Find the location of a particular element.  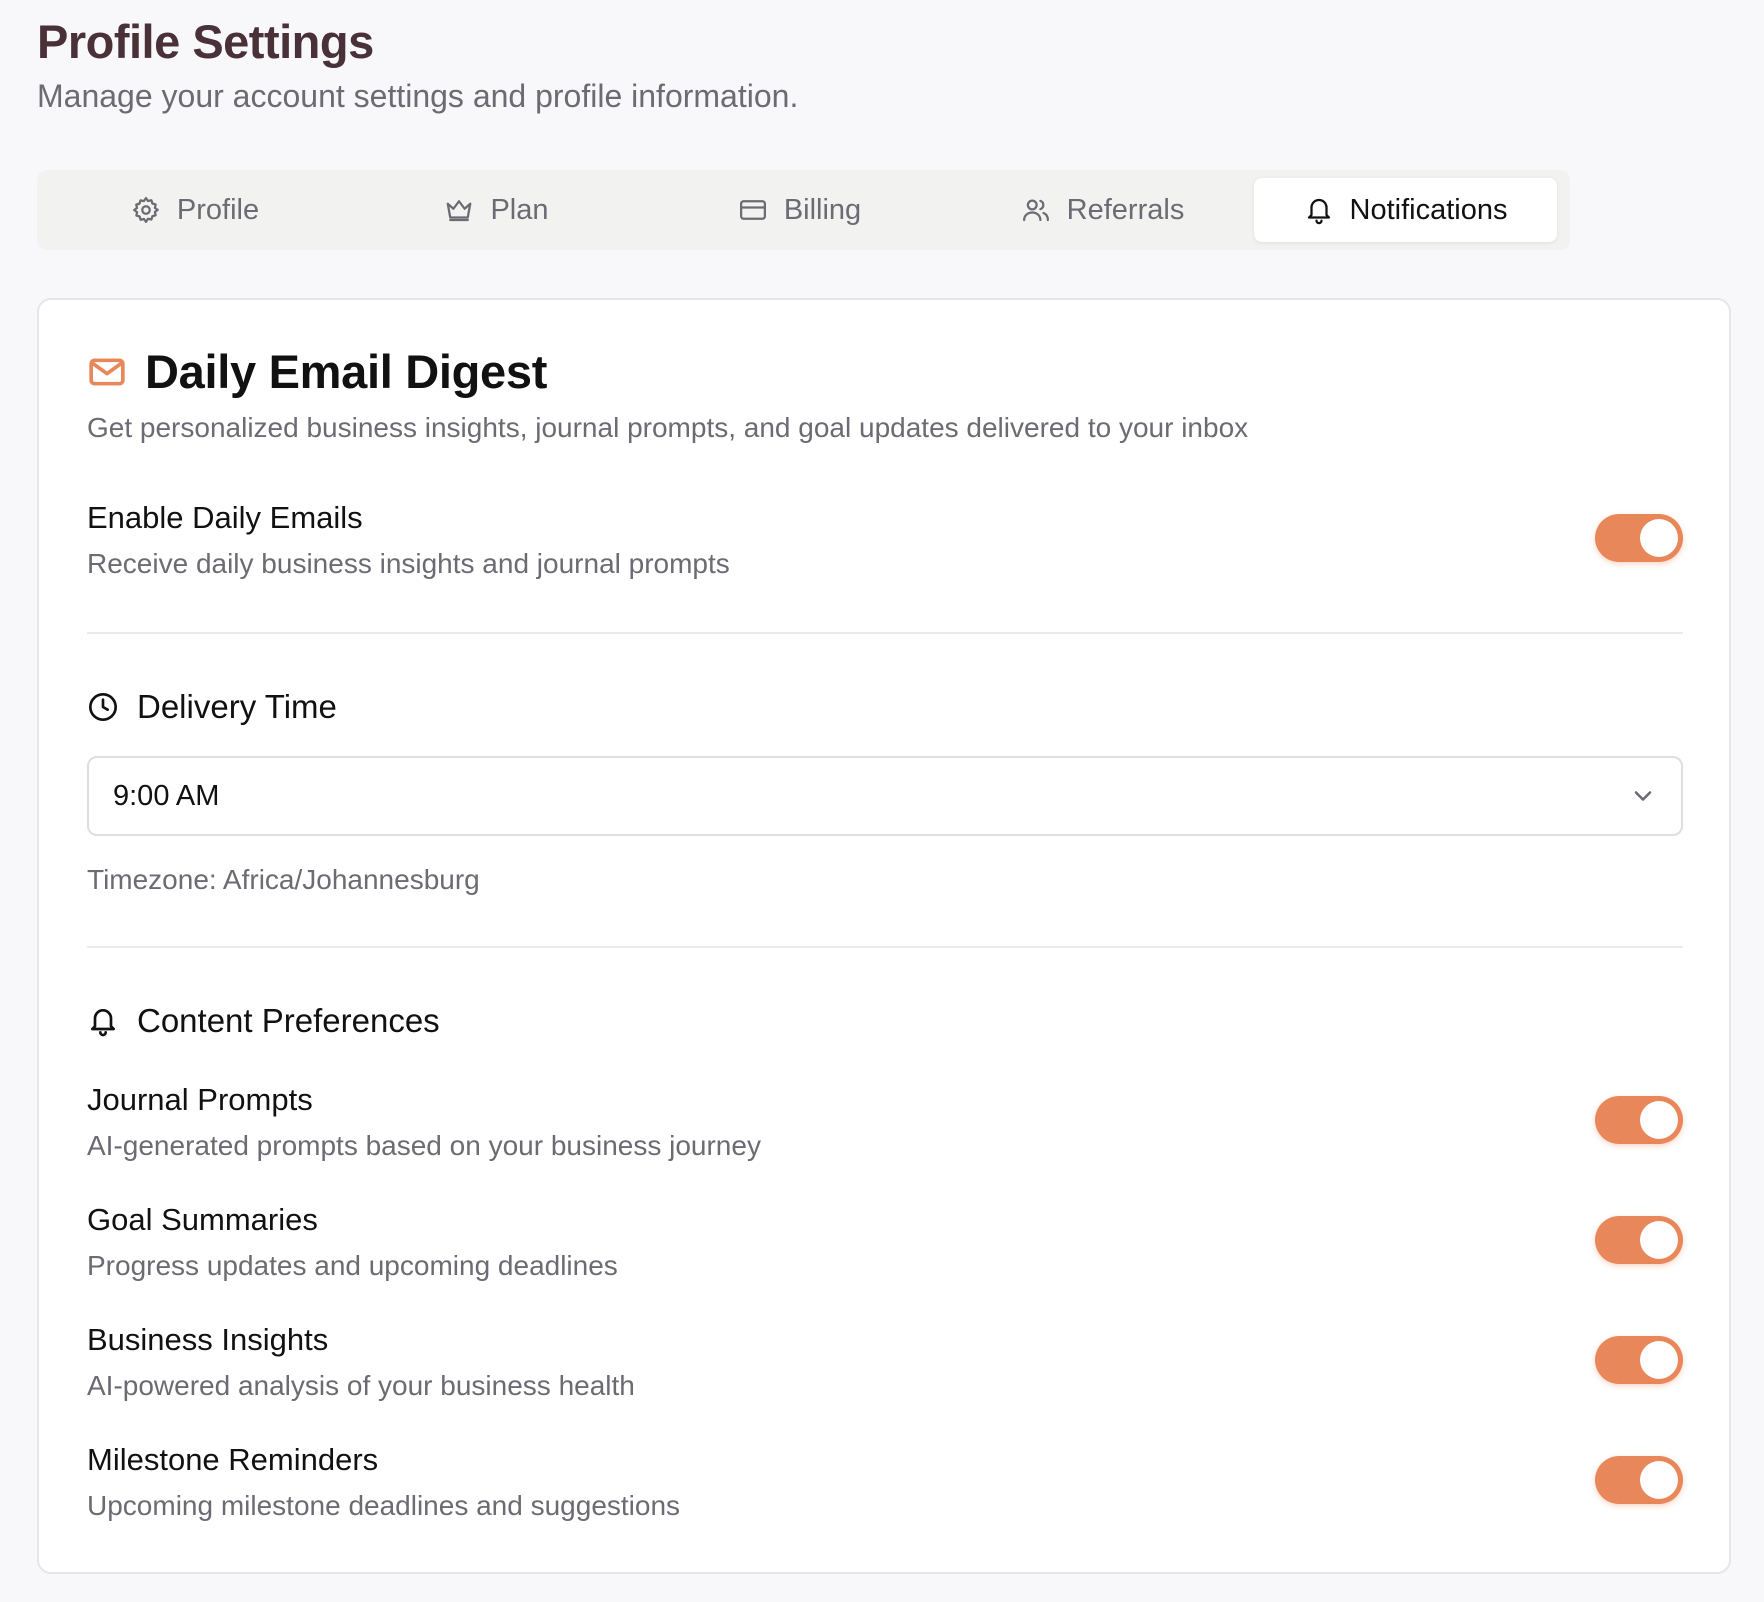

users-icon is located at coordinates (1035, 210).